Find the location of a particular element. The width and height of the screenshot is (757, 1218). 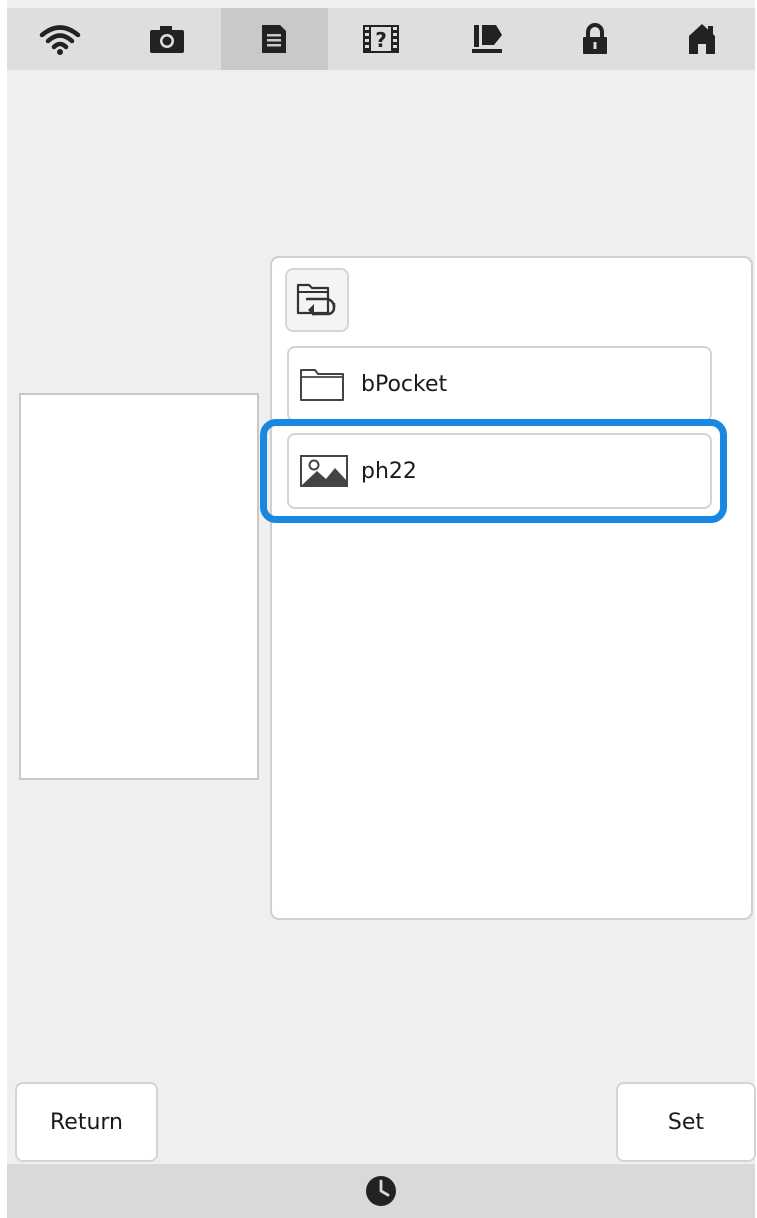

help-film-icon: ? is located at coordinates (381, 39).